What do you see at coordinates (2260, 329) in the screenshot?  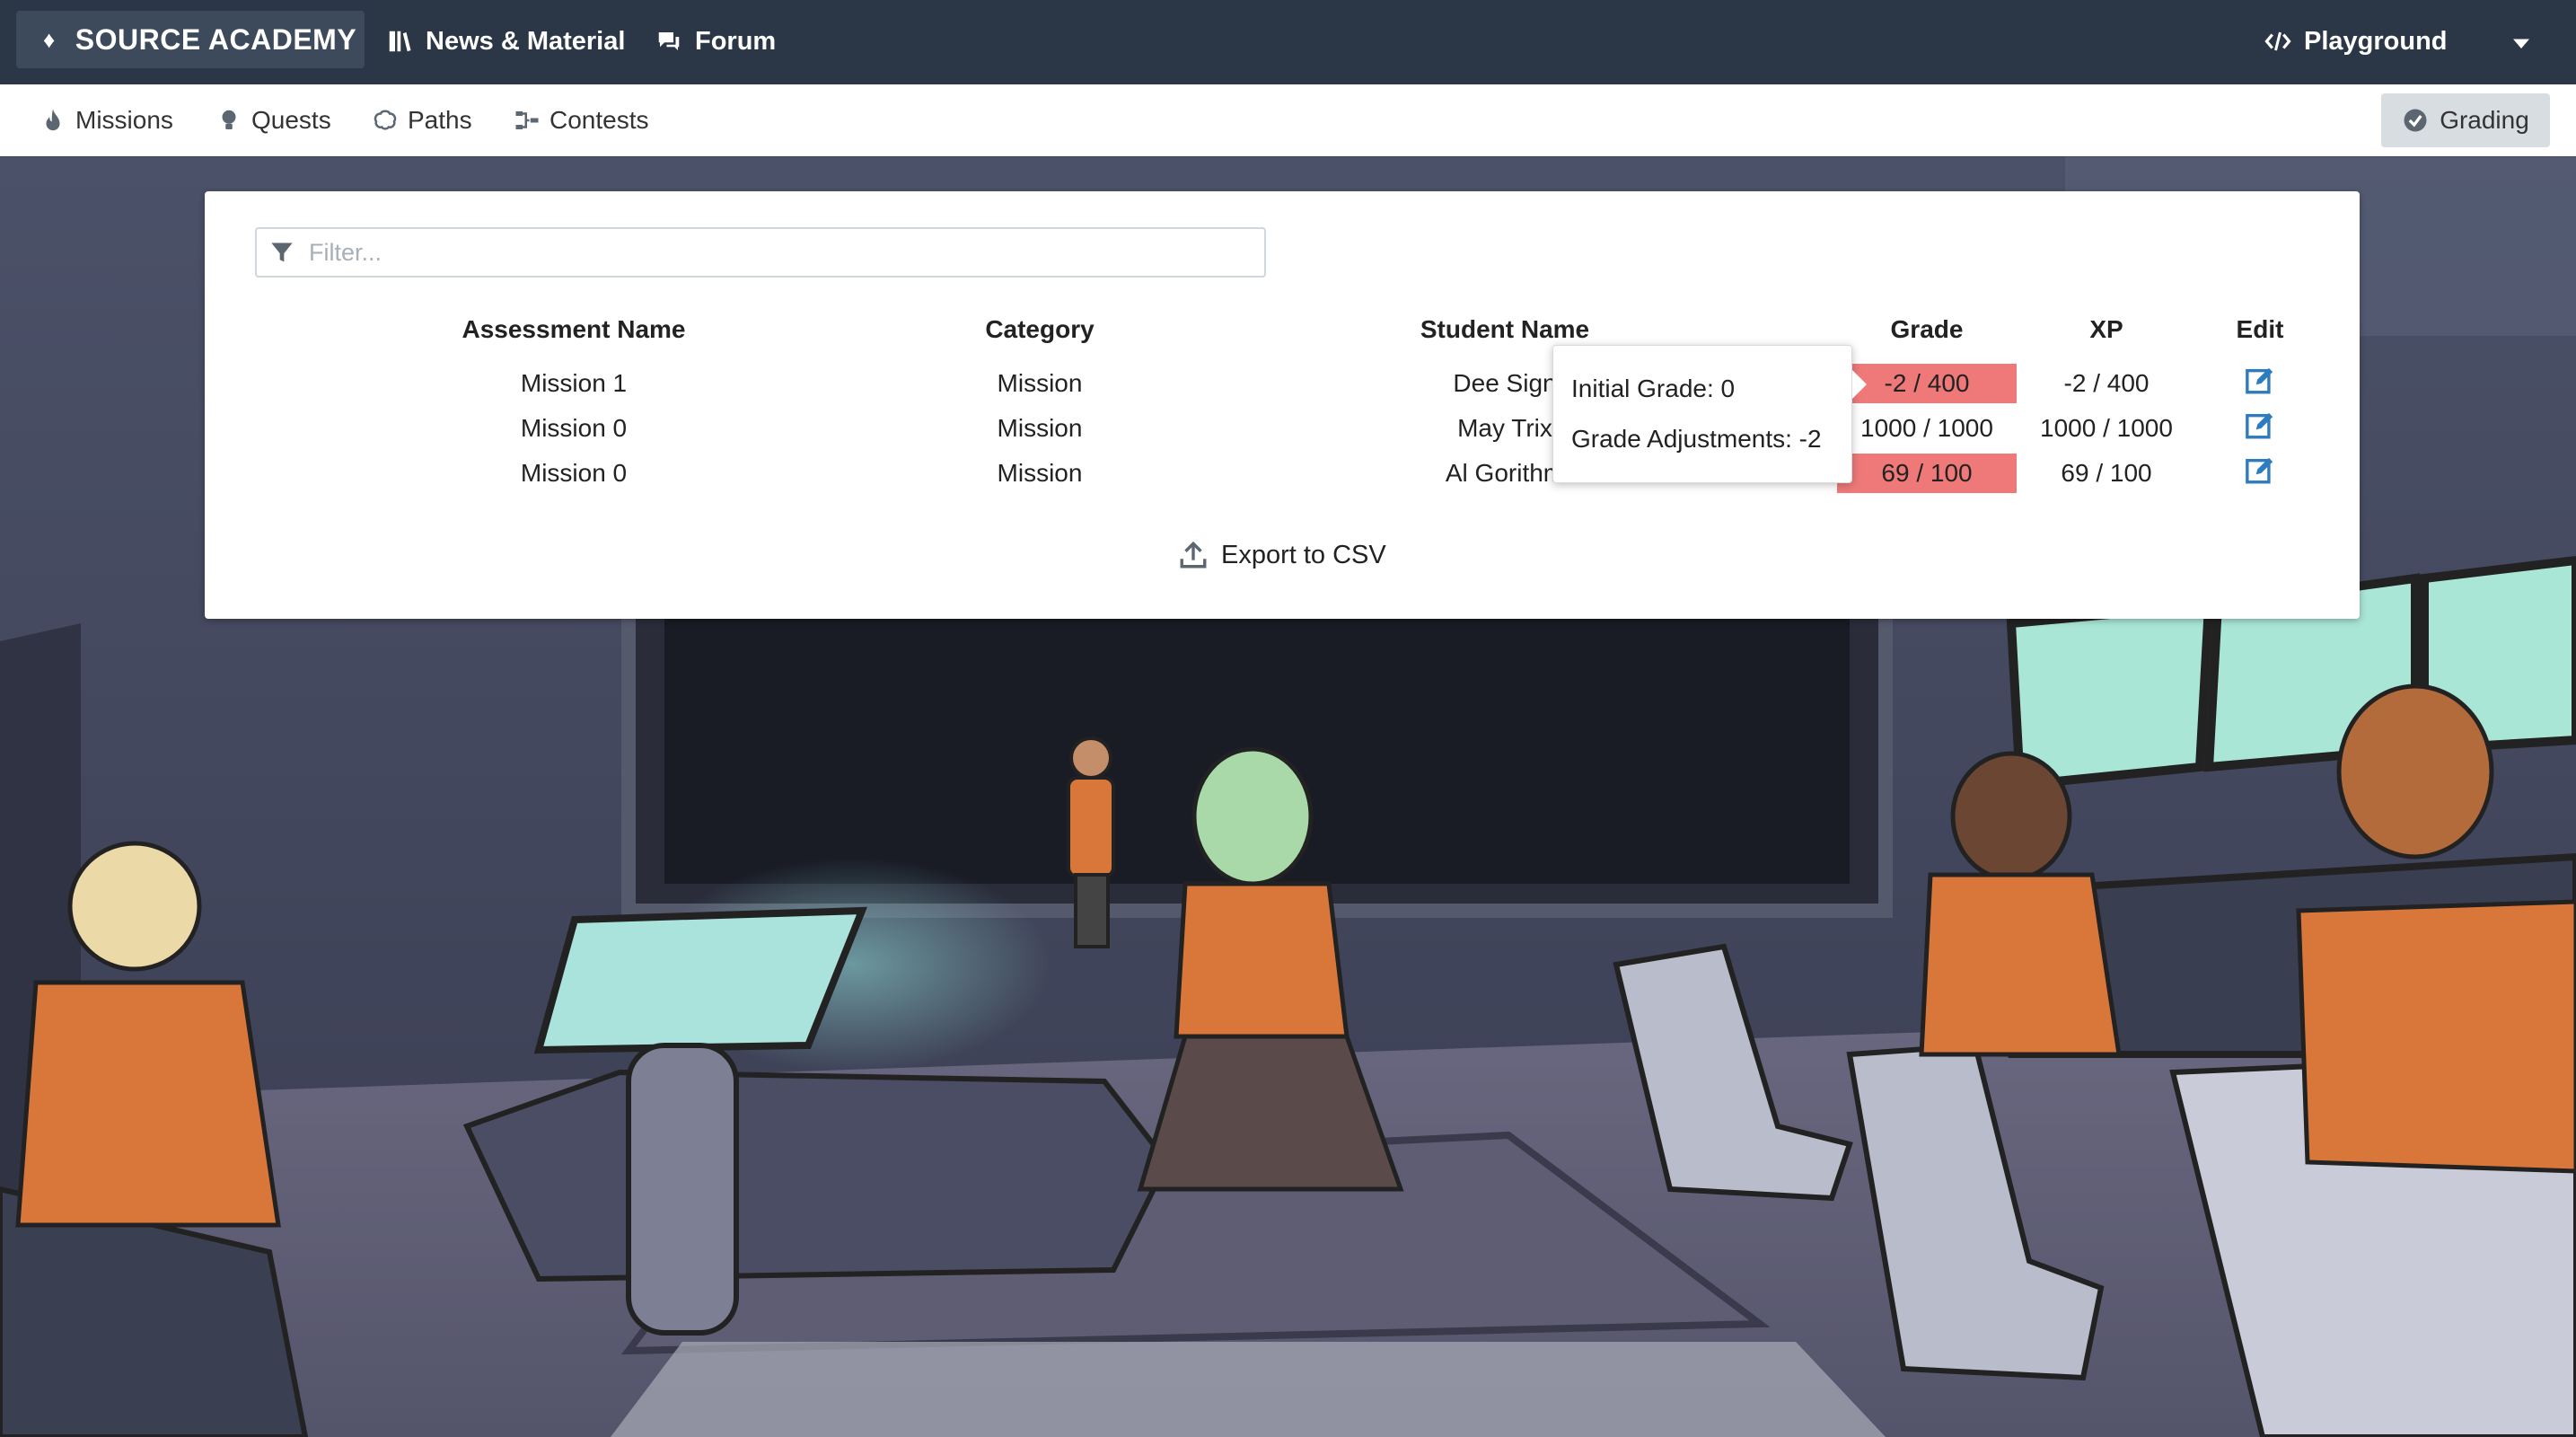 I see `col-header-edit: Edit` at bounding box center [2260, 329].